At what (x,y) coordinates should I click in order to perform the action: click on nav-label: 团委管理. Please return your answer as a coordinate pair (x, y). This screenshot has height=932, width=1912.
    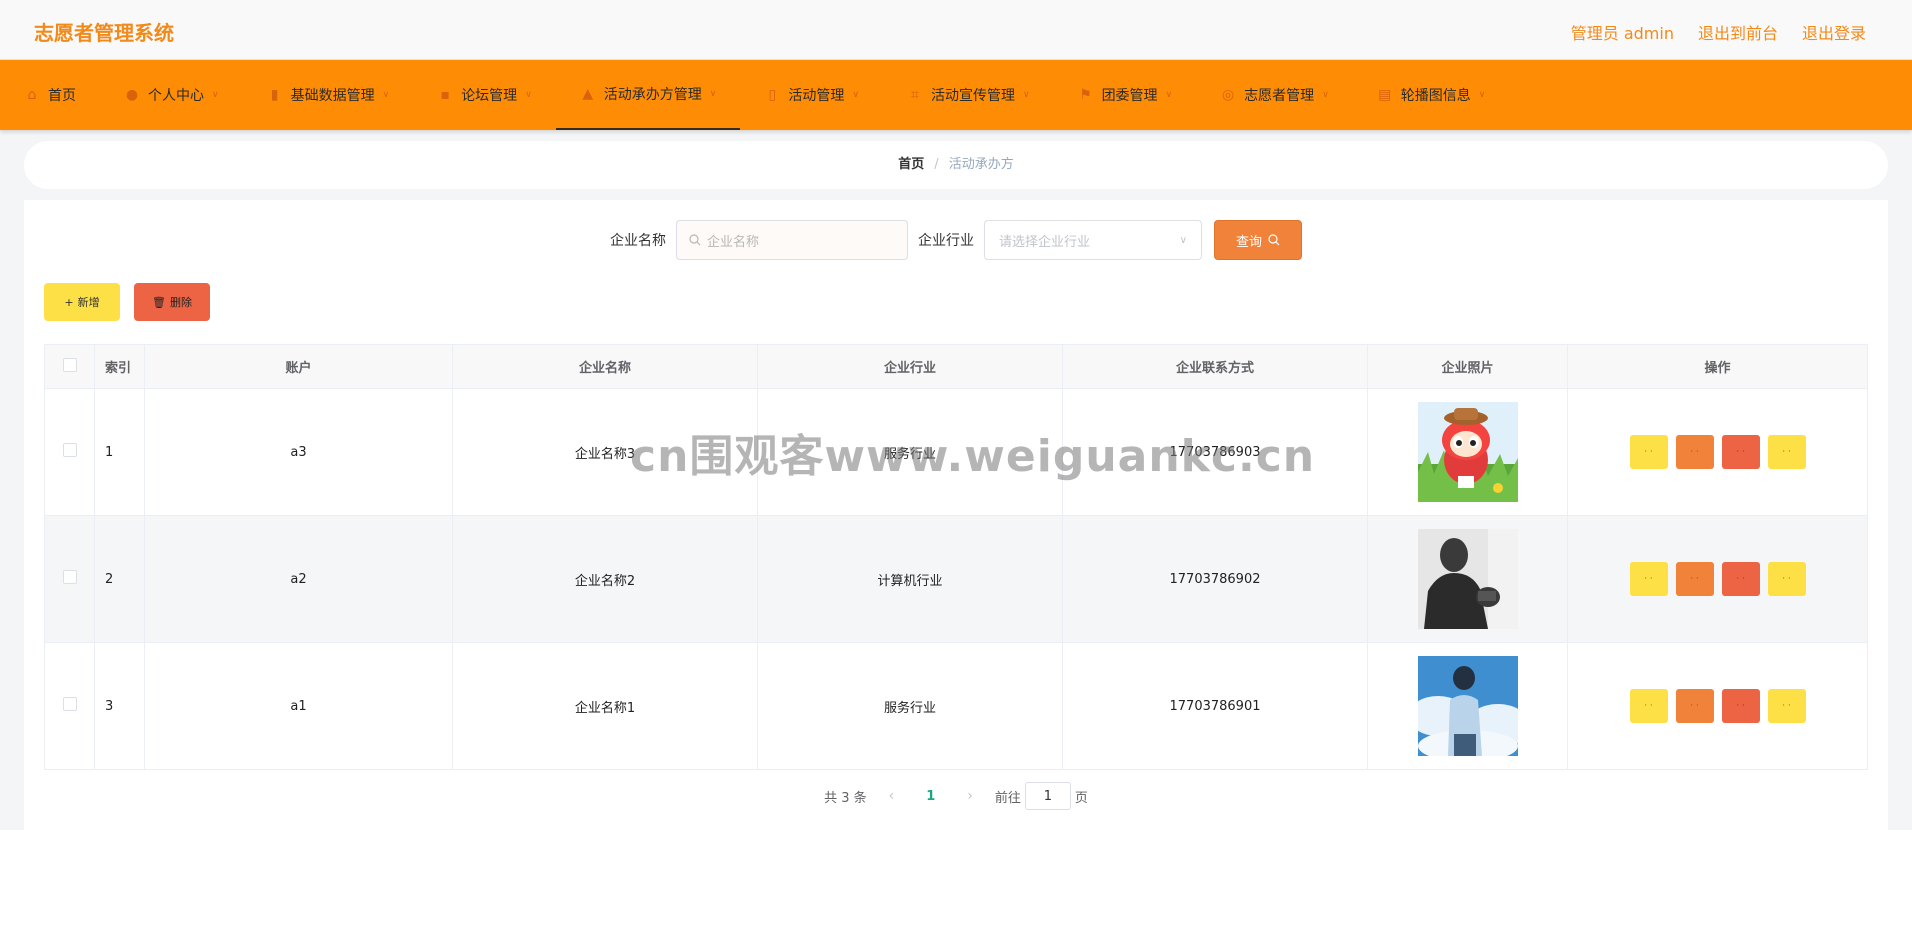
    Looking at the image, I should click on (1129, 96).